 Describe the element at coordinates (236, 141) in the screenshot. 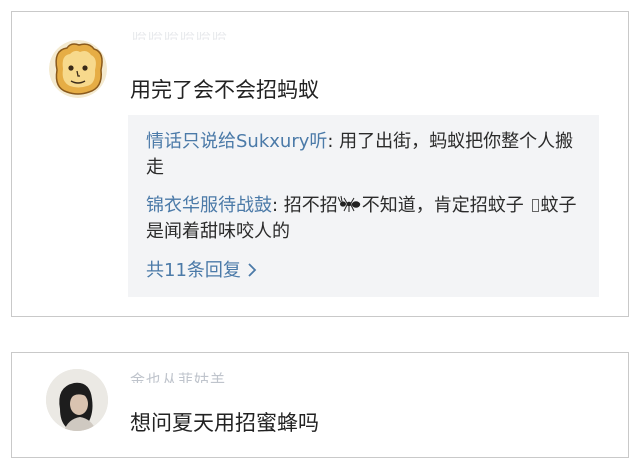

I see `reply-username: 情话只说给Sukxury听` at that location.